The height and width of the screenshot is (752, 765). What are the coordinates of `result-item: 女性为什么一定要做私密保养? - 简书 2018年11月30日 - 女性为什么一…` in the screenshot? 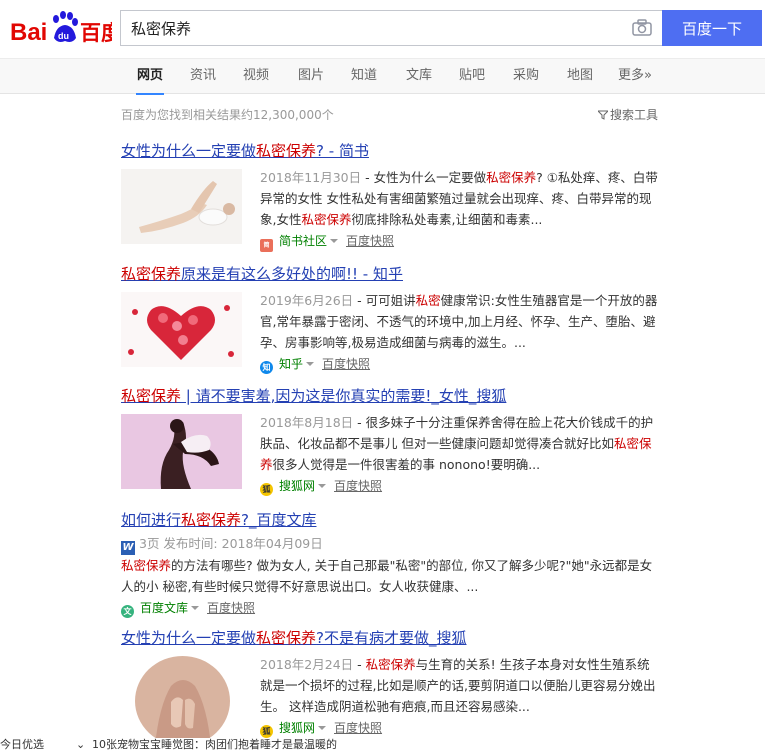 It's located at (391, 196).